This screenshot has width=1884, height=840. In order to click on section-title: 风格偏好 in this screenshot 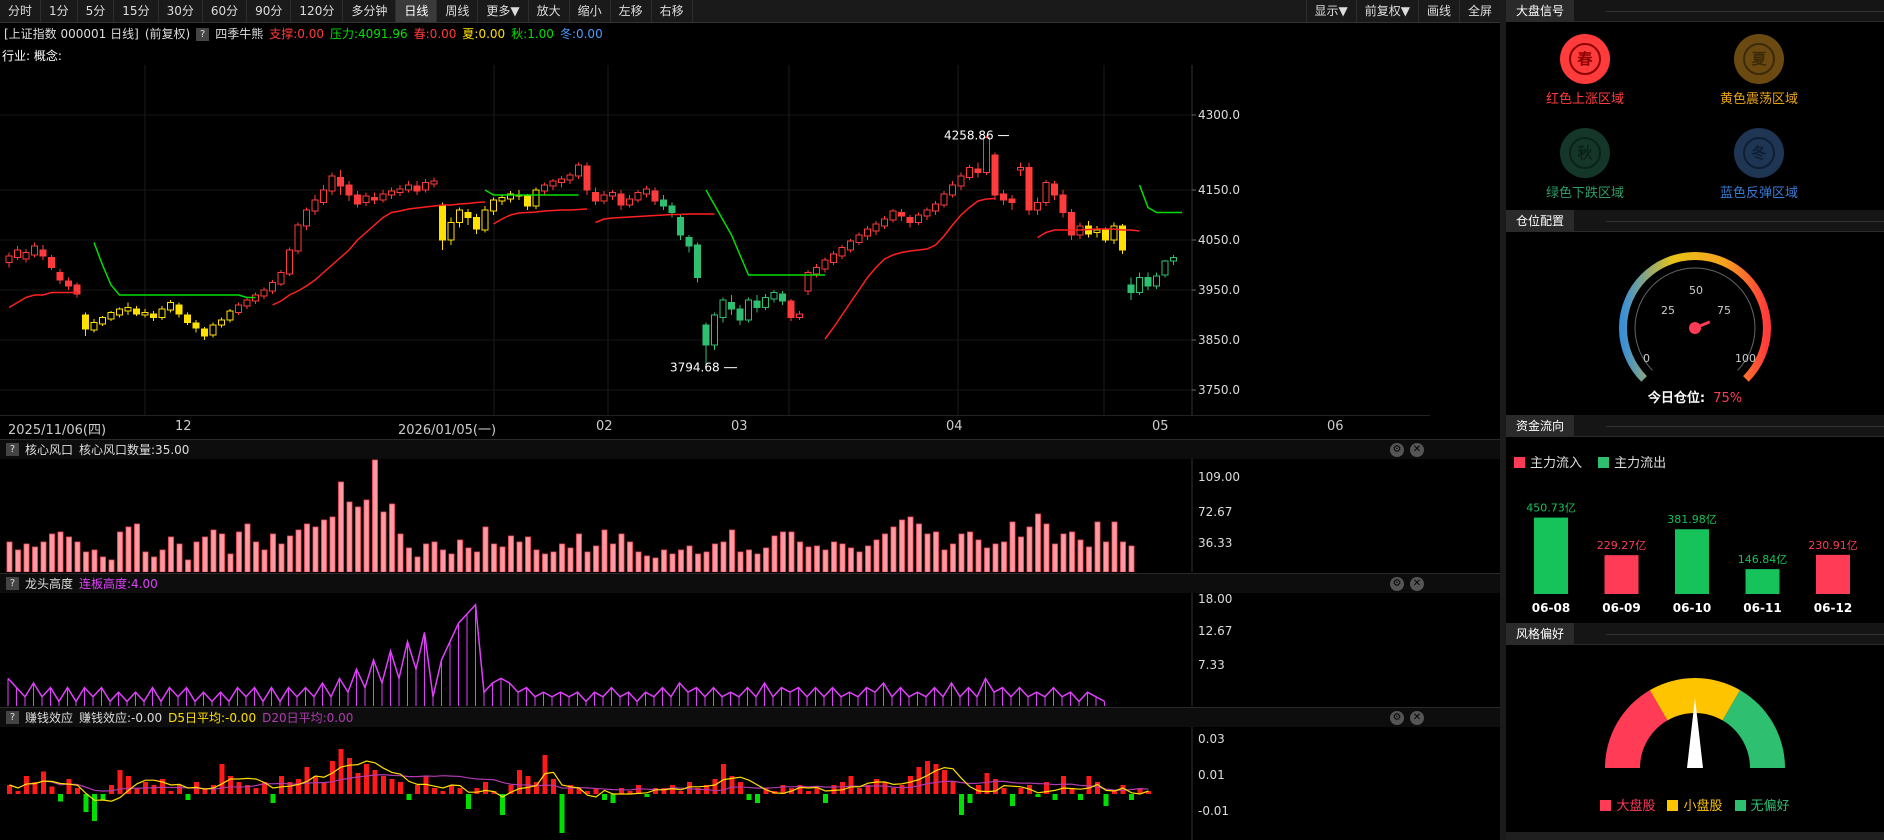, I will do `click(1540, 634)`.